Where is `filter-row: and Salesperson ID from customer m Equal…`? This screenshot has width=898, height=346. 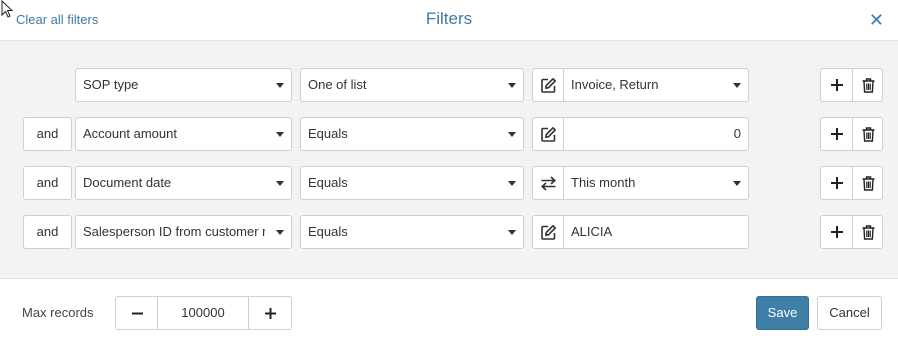 filter-row: and Salesperson ID from customer m Equal… is located at coordinates (449, 232).